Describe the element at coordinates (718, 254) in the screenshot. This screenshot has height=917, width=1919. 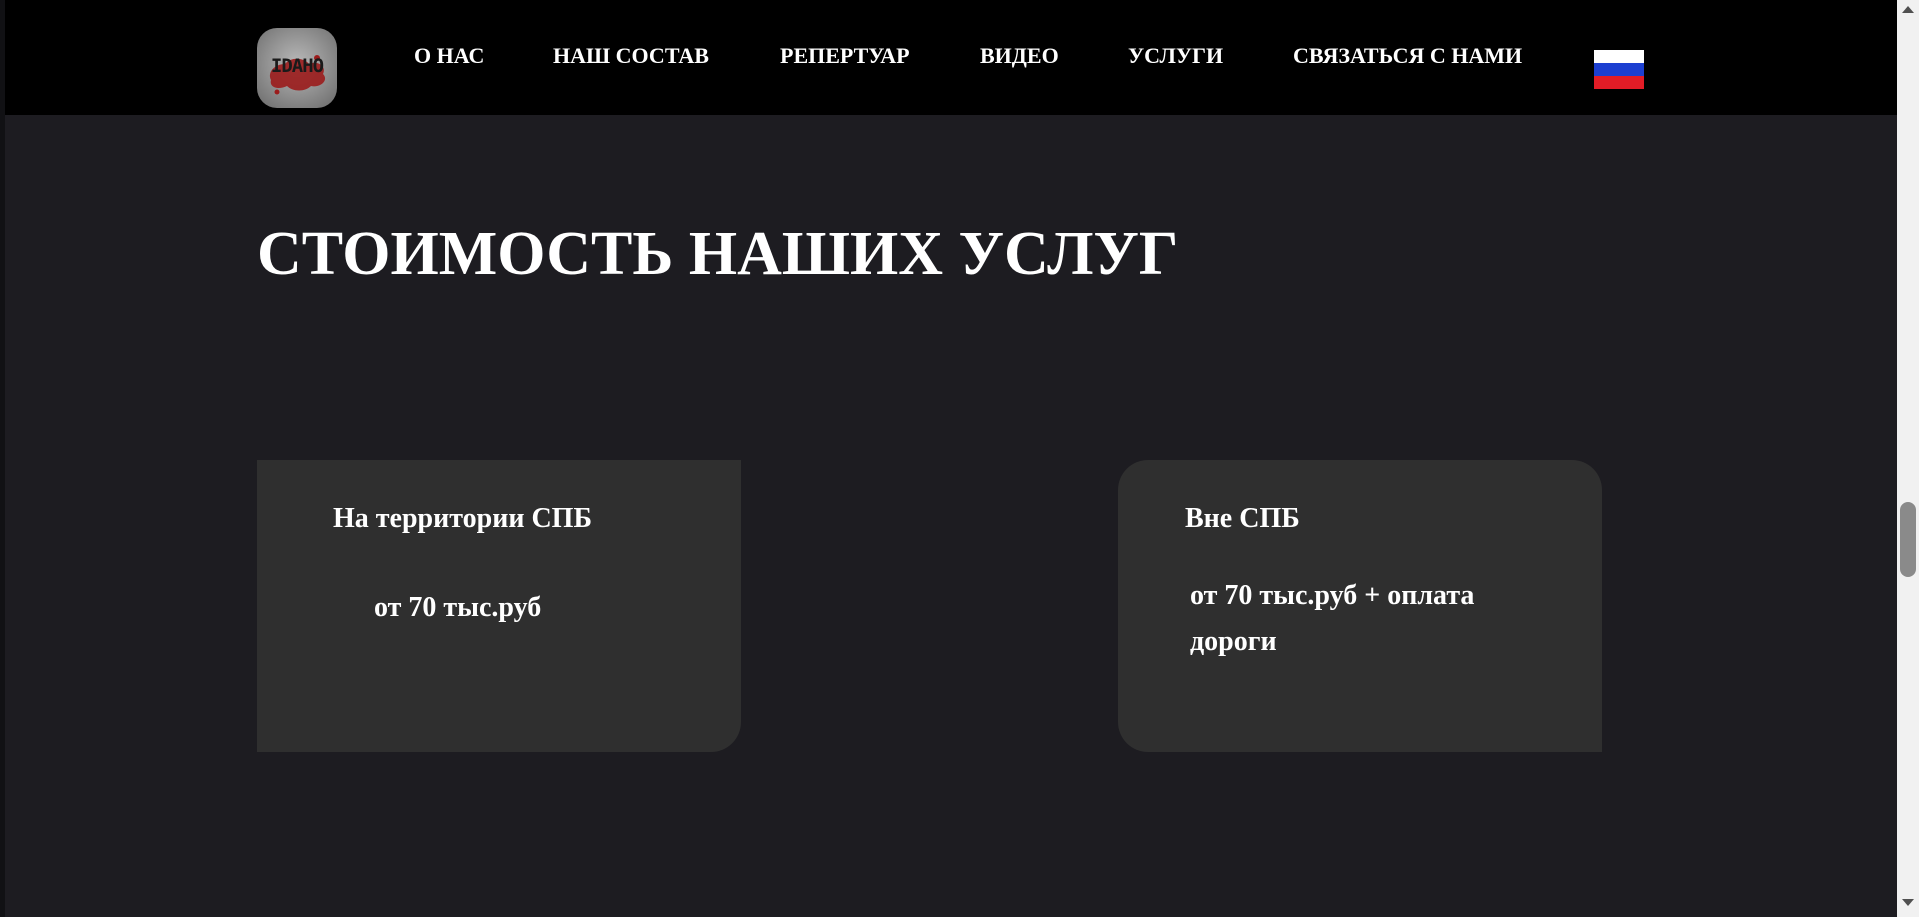
I see `page-title: СТОИМОСТЬ НАШИХ УСЛУГ` at that location.